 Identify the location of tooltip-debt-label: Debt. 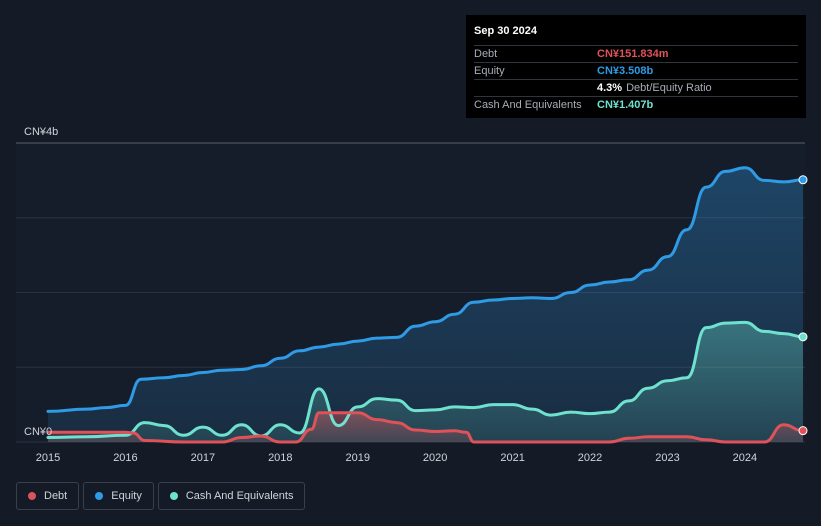
(486, 54).